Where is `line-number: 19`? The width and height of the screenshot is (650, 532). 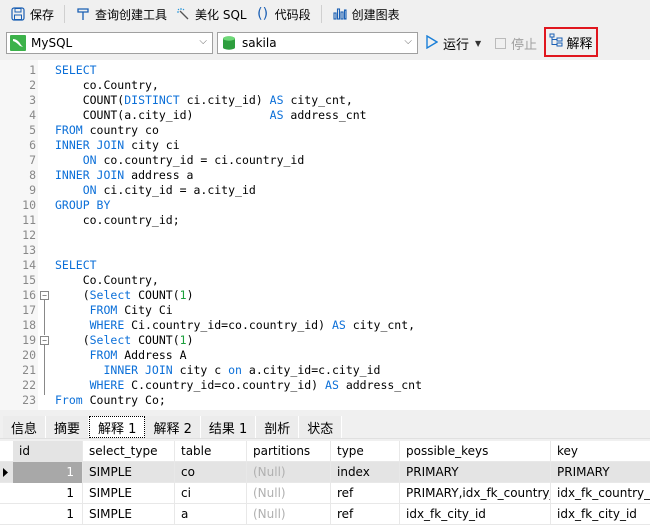 line-number: 19 is located at coordinates (29, 340).